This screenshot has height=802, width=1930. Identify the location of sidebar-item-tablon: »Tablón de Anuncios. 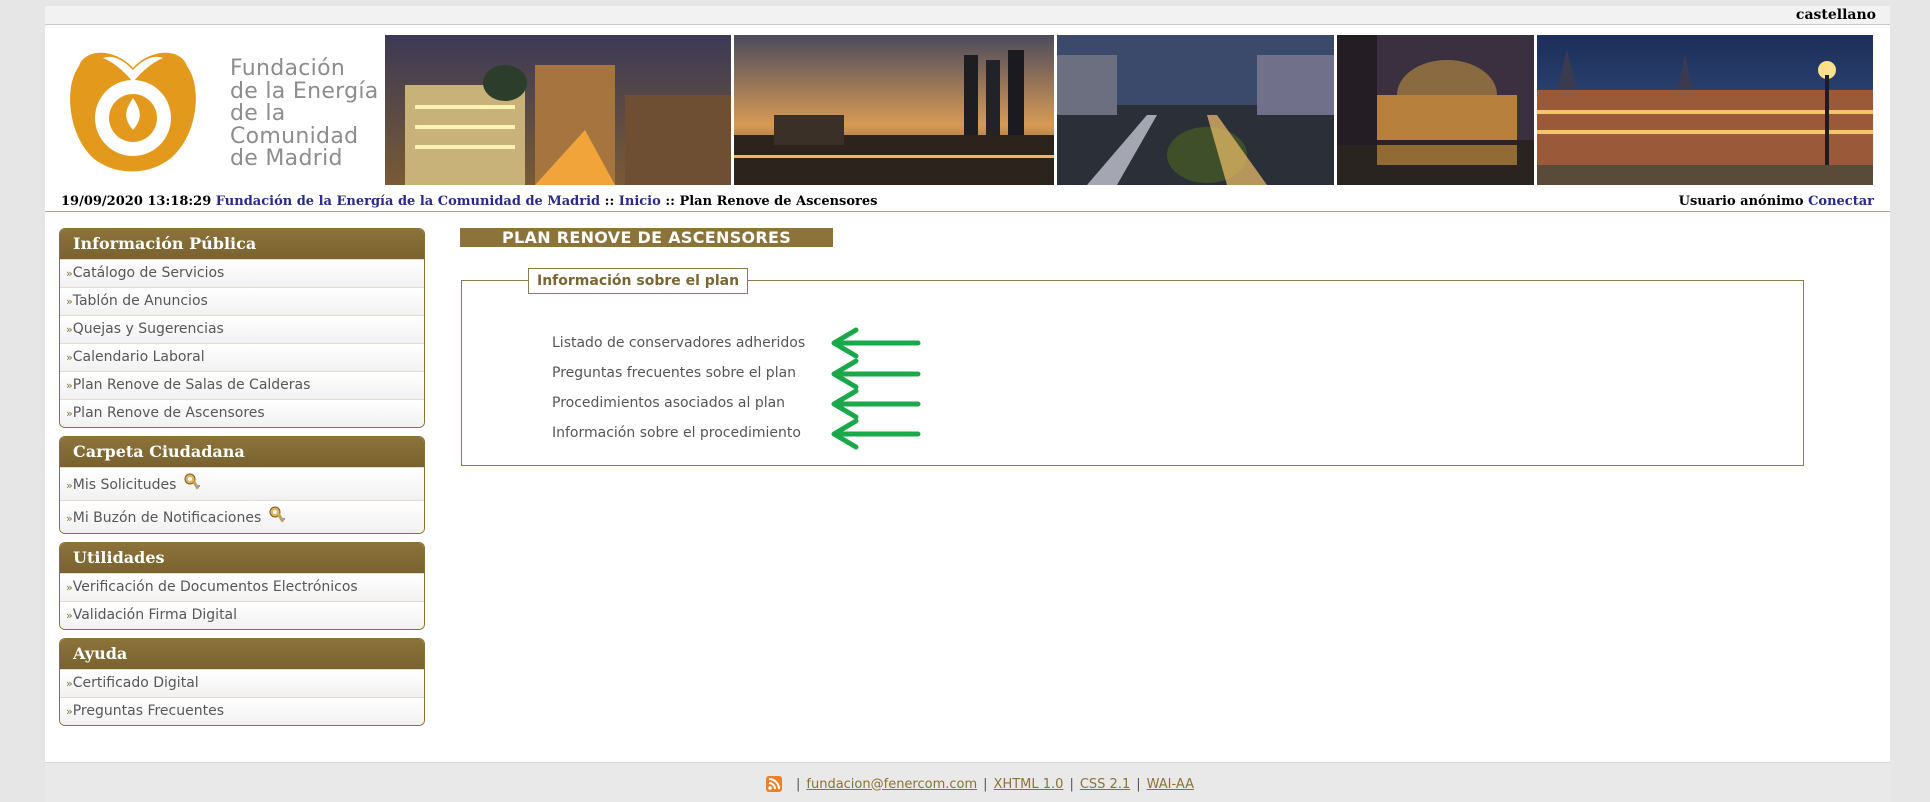
(242, 301).